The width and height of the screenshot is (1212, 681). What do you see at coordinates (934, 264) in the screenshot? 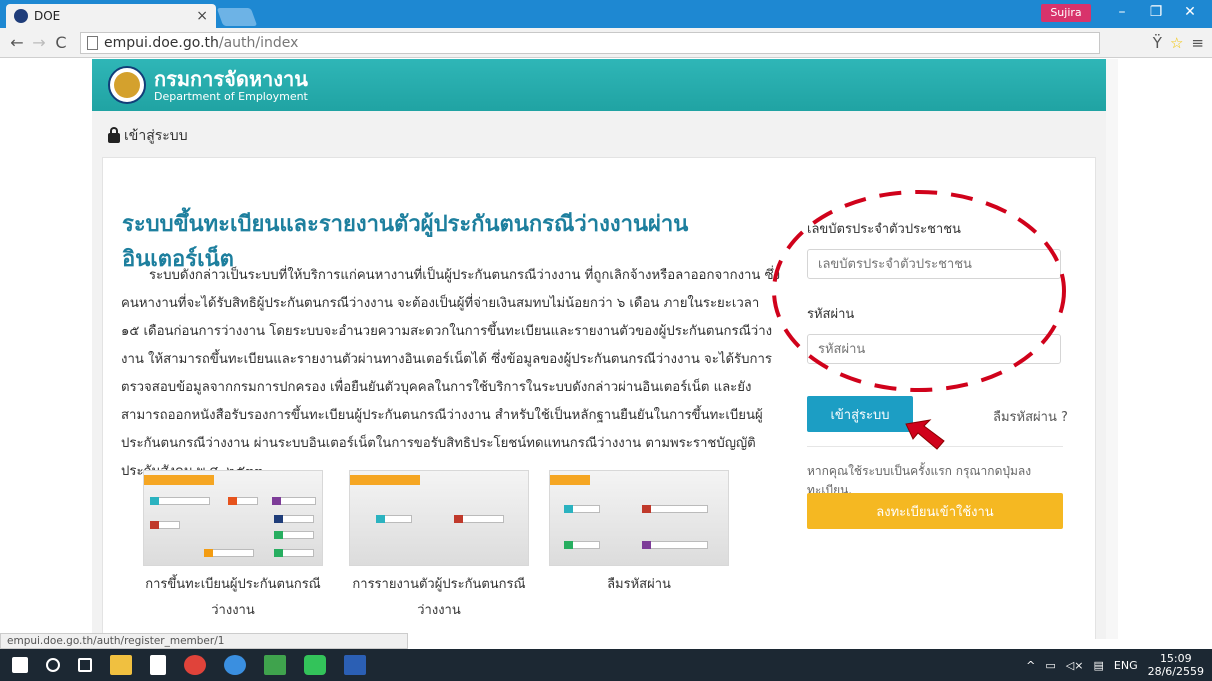
I see `id-card-input` at bounding box center [934, 264].